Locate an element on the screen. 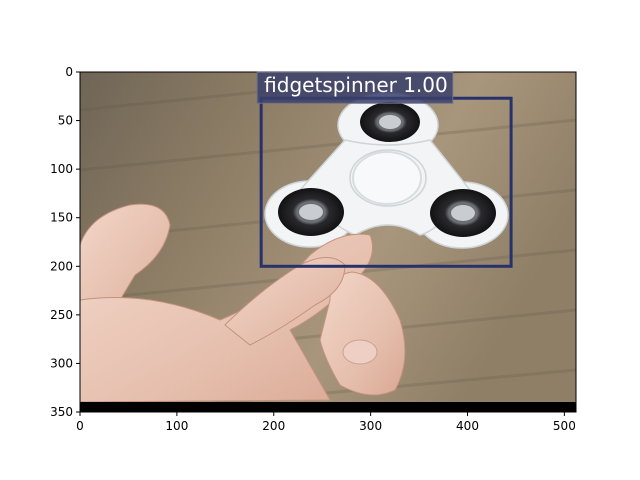  bearing-top is located at coordinates (390, 122).